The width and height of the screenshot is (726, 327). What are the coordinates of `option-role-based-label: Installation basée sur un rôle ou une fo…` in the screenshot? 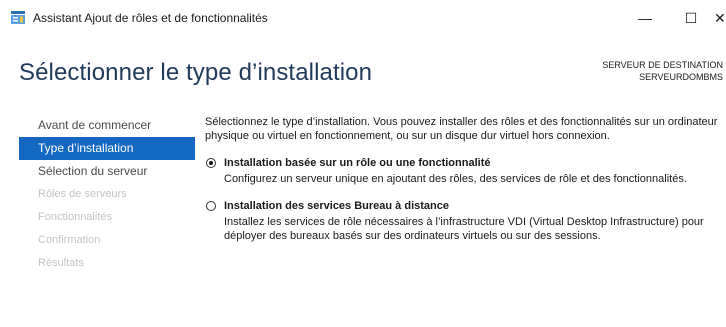 It's located at (357, 163).